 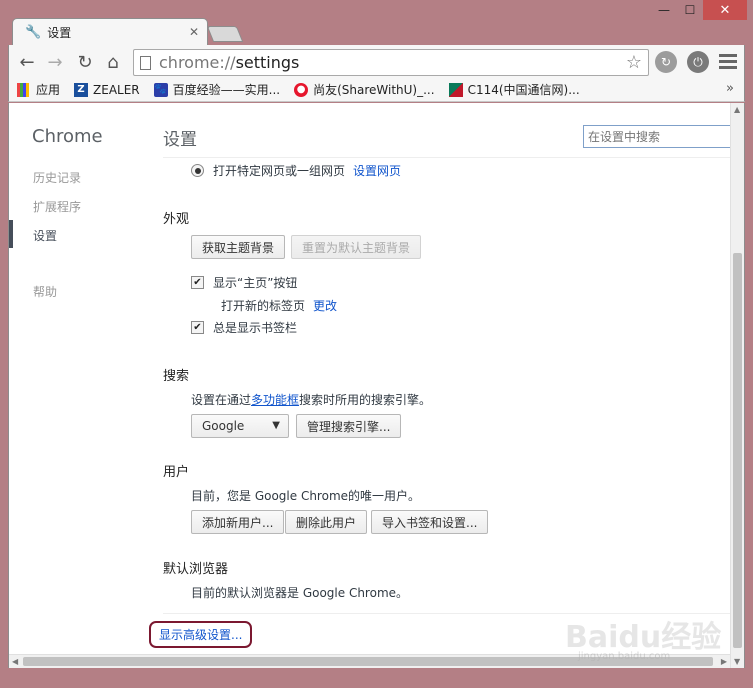 I want to click on vertical-scrollbar: ▲ ▼, so click(x=737, y=385).